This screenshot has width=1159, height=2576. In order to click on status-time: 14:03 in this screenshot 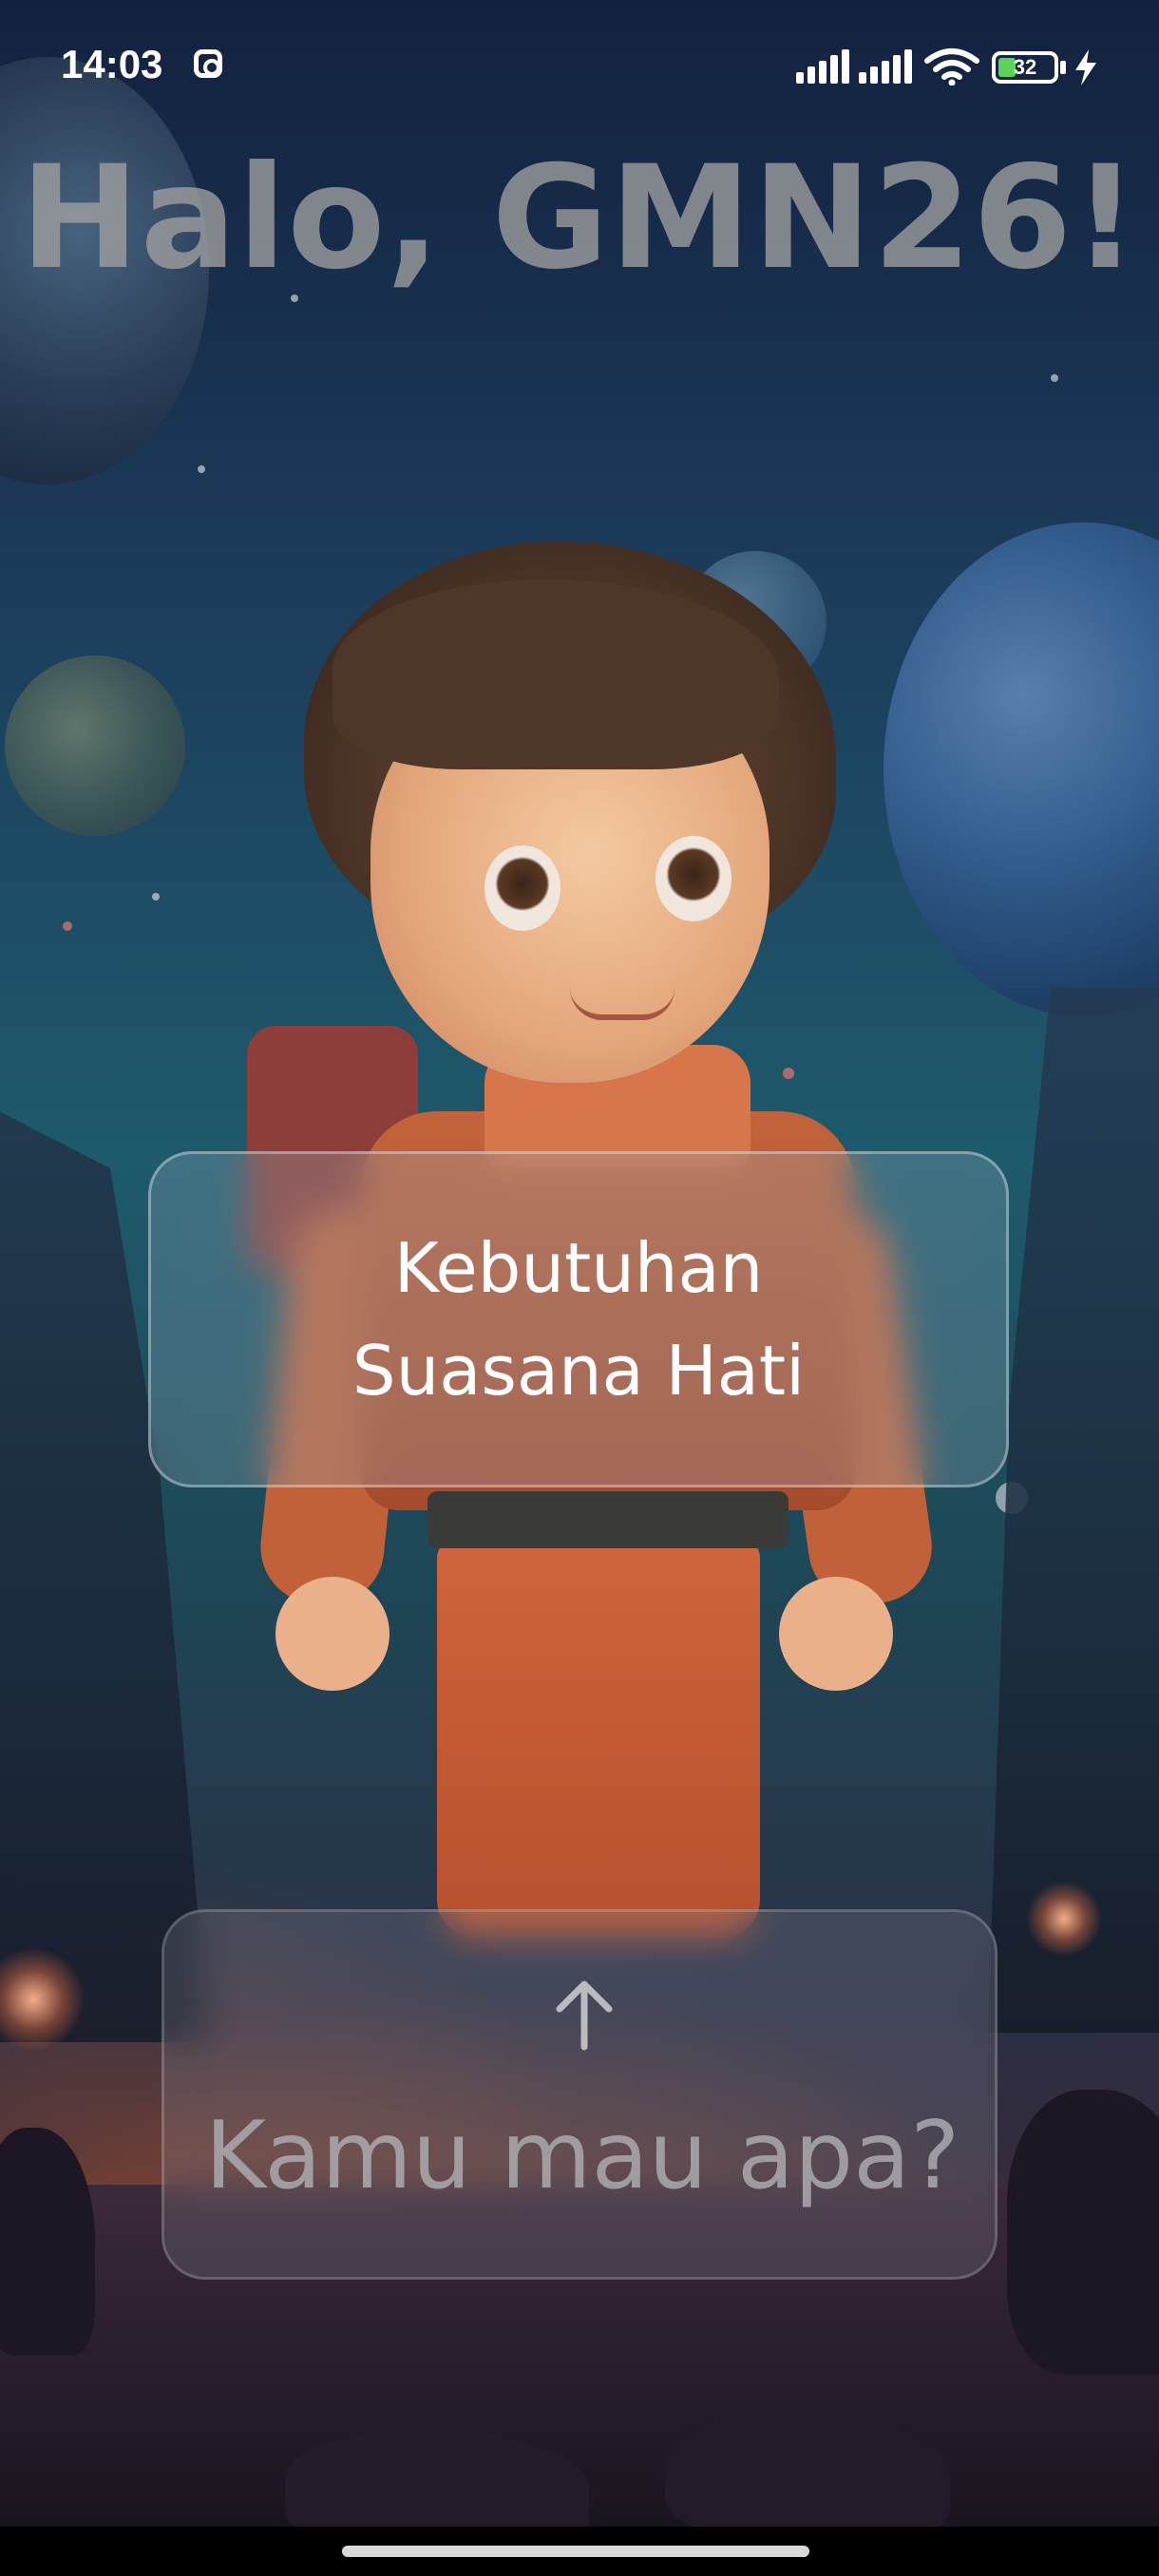, I will do `click(112, 64)`.